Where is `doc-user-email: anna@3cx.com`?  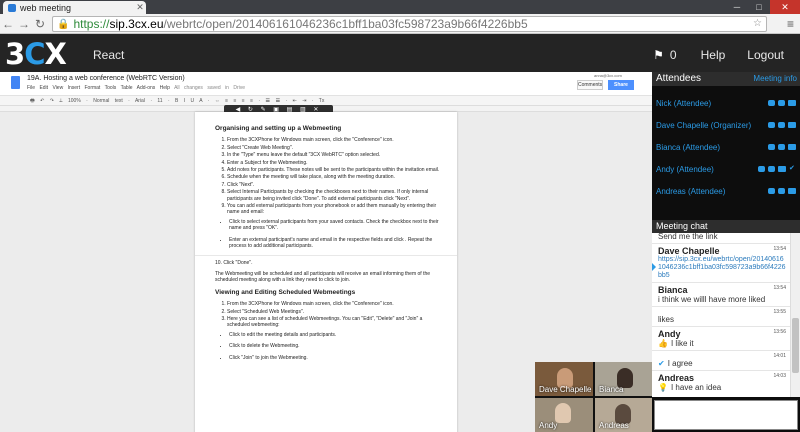
doc-user-email: anna@3cx.com is located at coordinates (608, 75).